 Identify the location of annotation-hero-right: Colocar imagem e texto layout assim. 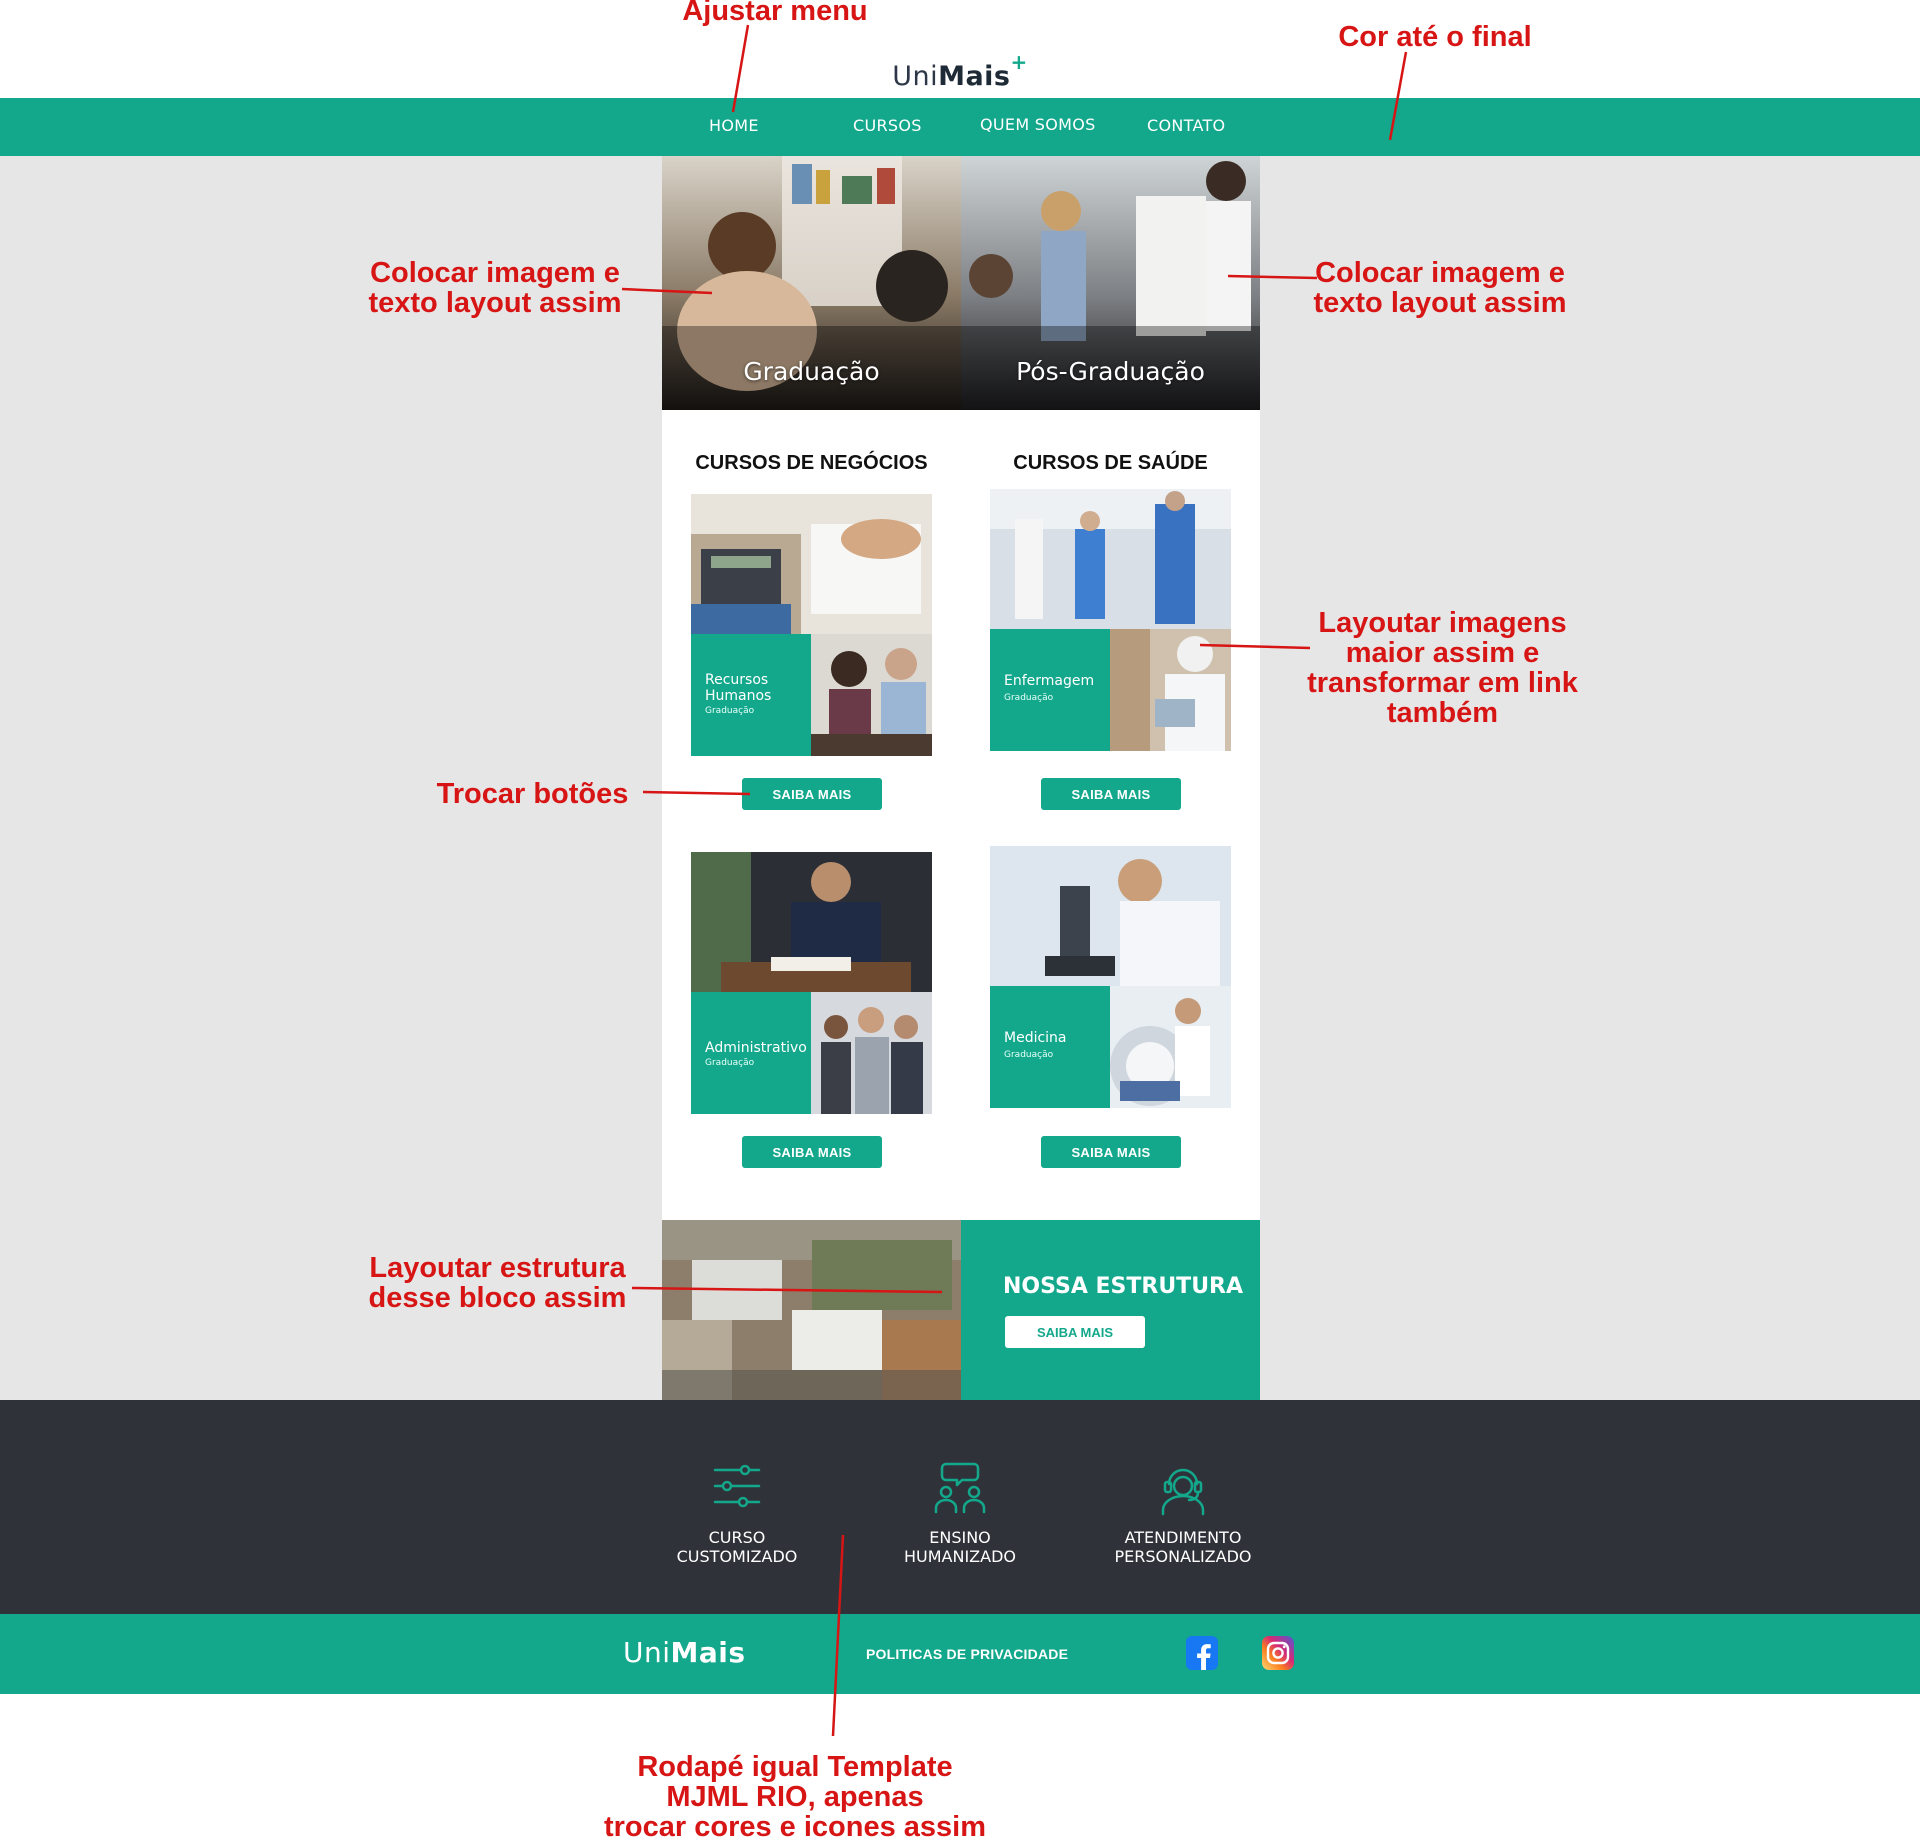
(1440, 288).